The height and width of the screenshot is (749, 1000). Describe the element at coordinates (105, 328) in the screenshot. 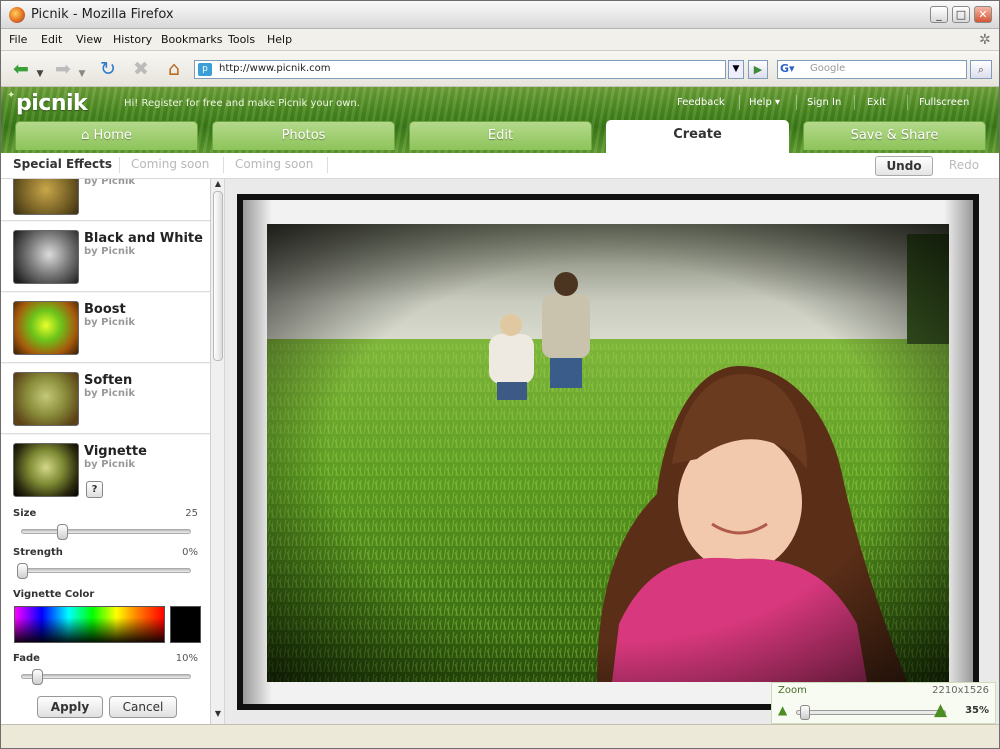

I see `effect-item-boost: Boost by Picnik` at that location.